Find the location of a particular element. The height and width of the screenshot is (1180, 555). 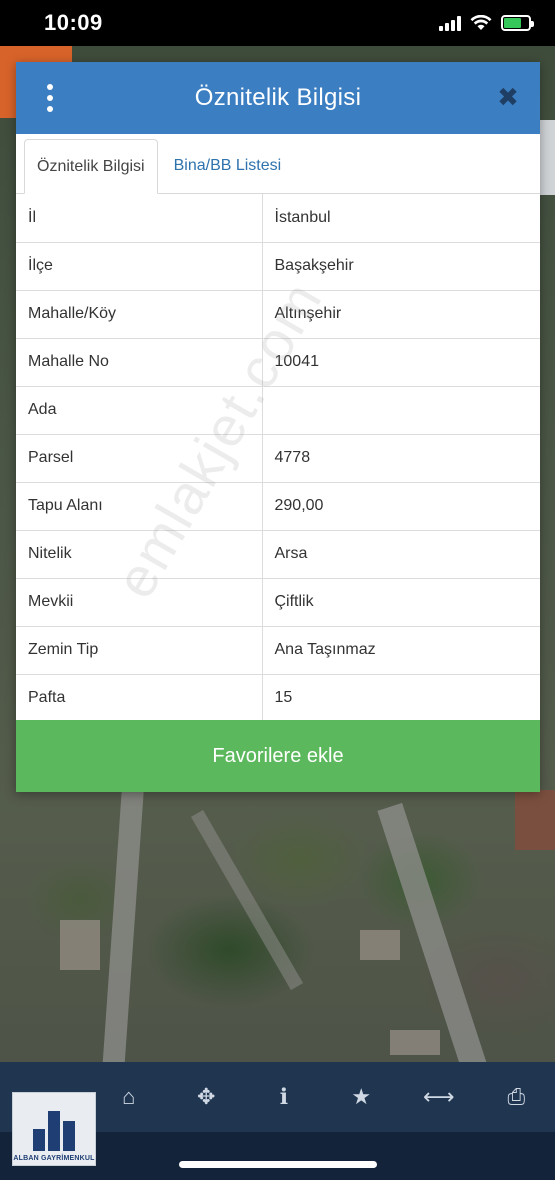

table-row: Mahalle No 10041 is located at coordinates (278, 362).